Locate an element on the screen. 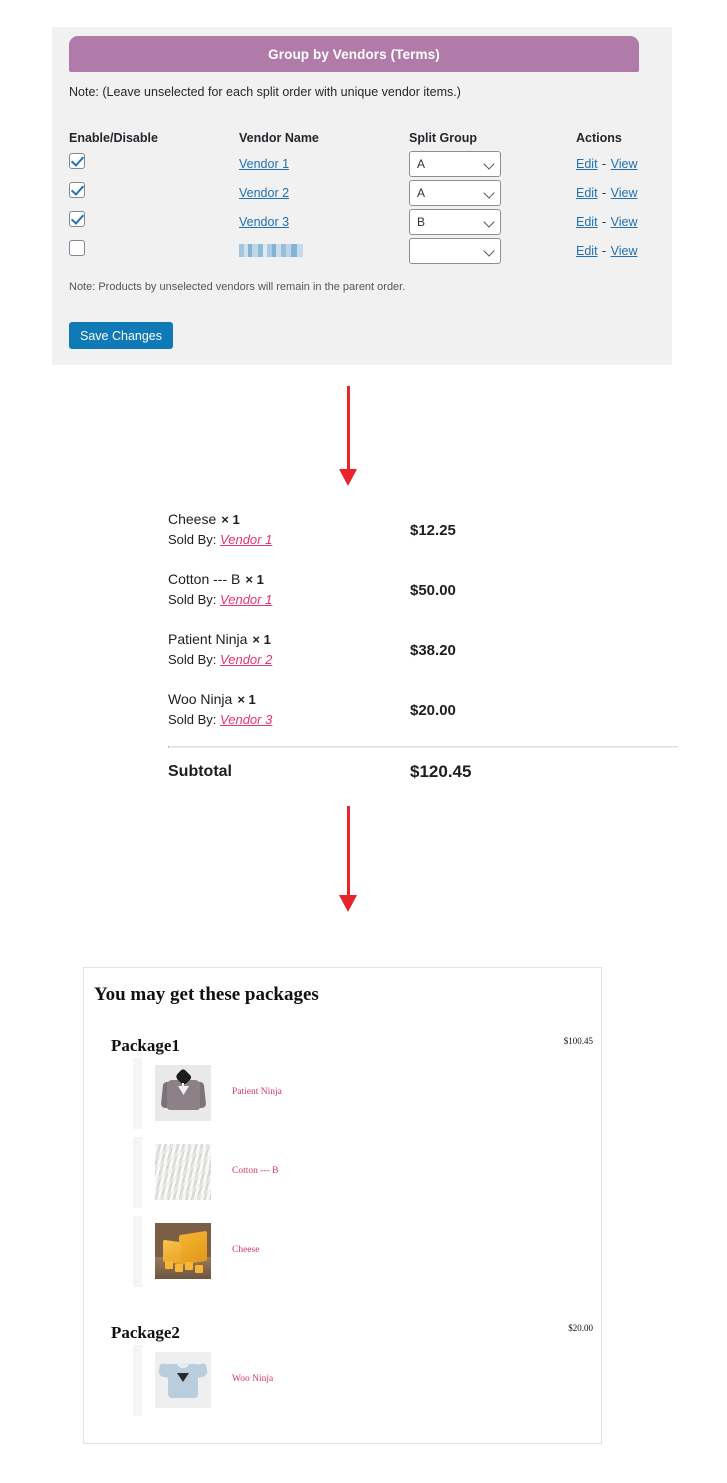 This screenshot has height=1483, width=727. subtotal-label: Subtotal is located at coordinates (200, 771).